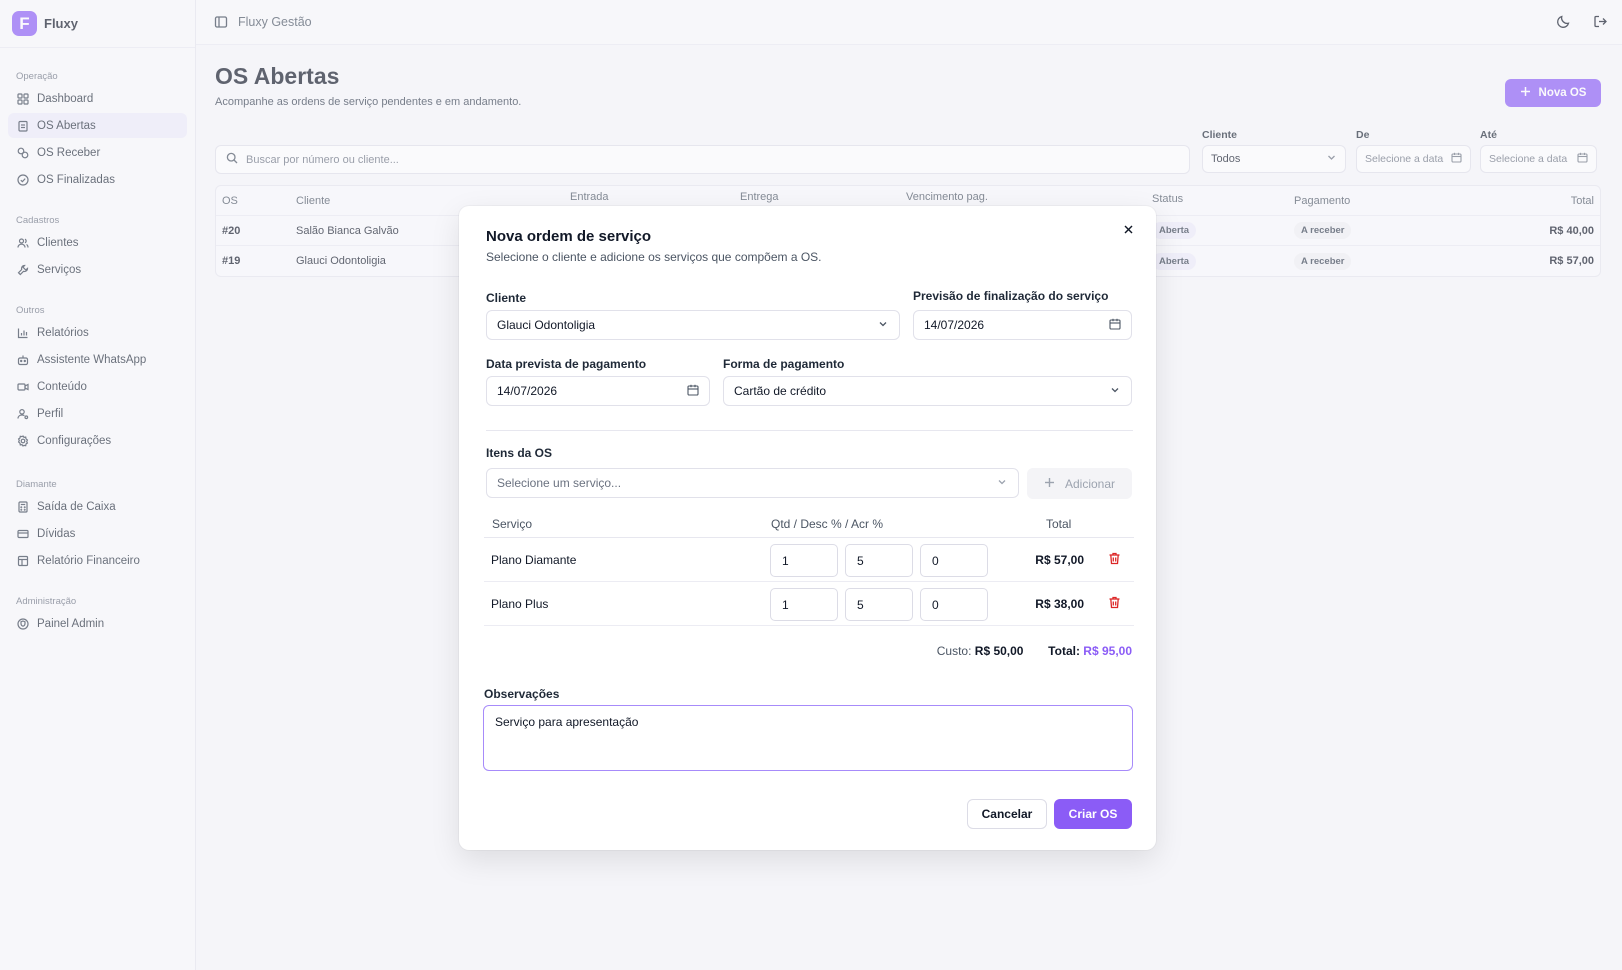 The height and width of the screenshot is (970, 1622). I want to click on total-label: Total:, so click(1064, 651).